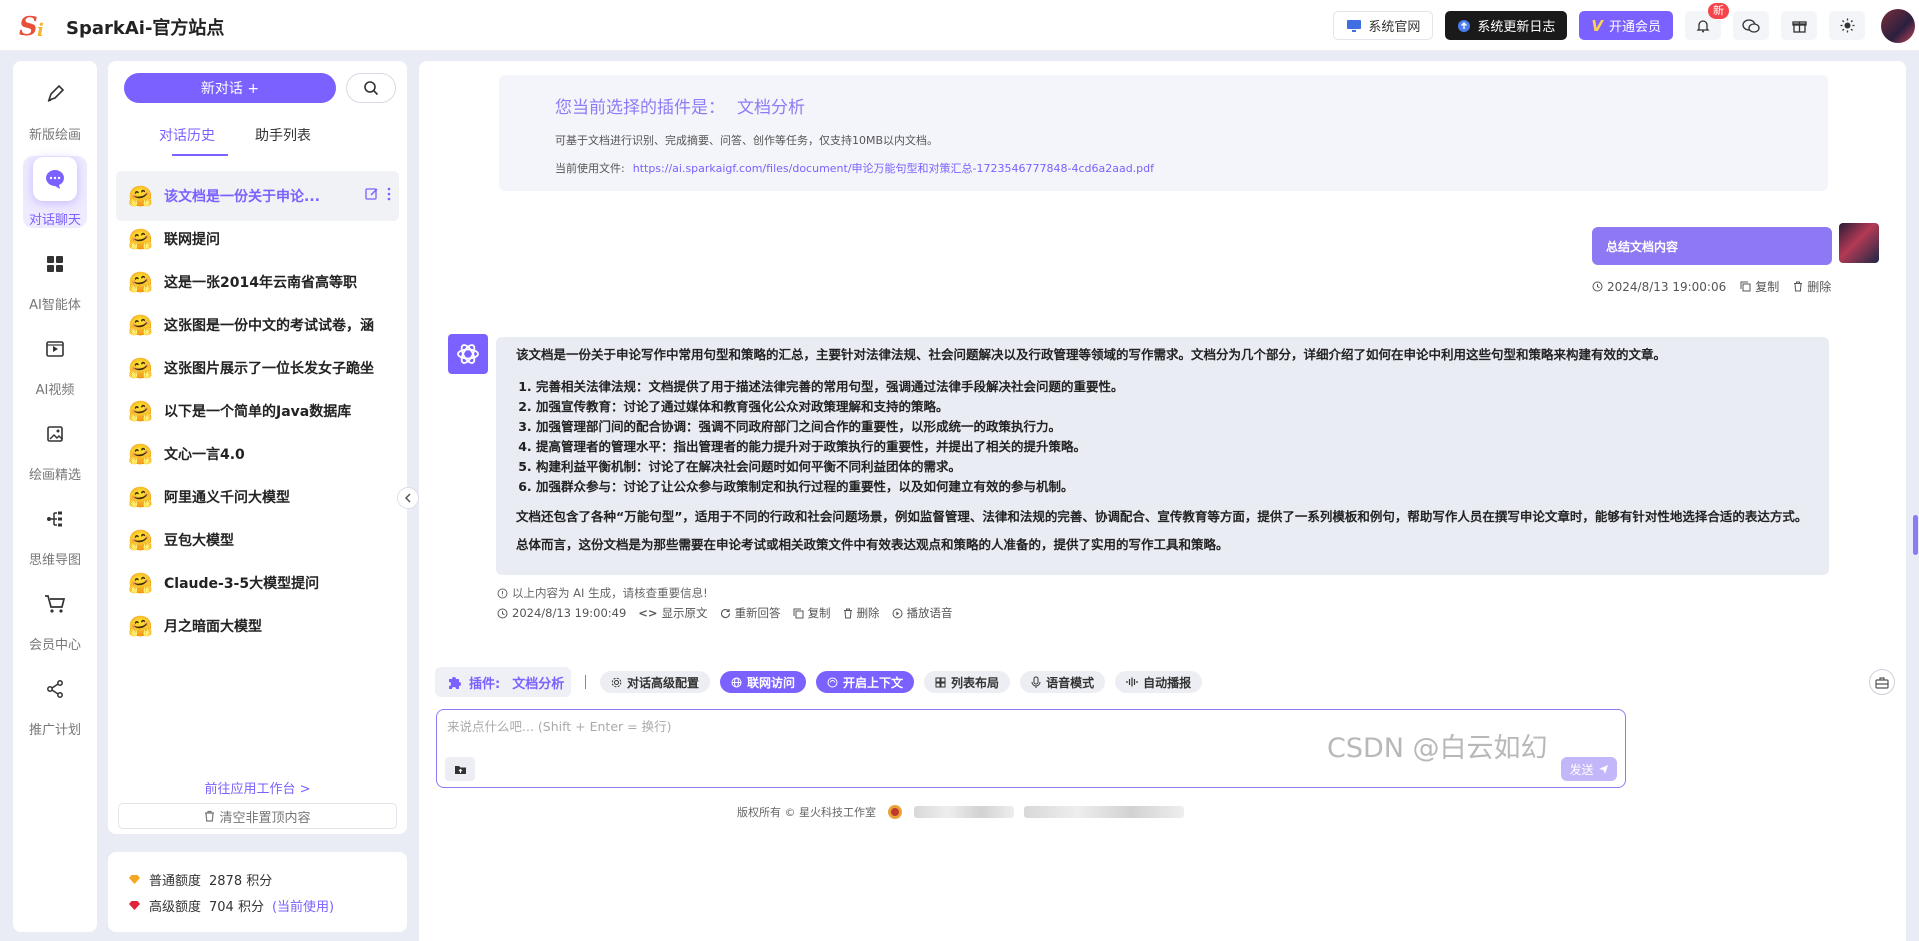 This screenshot has width=1919, height=941. What do you see at coordinates (1707, 21) in the screenshot?
I see `notification-button: 新` at bounding box center [1707, 21].